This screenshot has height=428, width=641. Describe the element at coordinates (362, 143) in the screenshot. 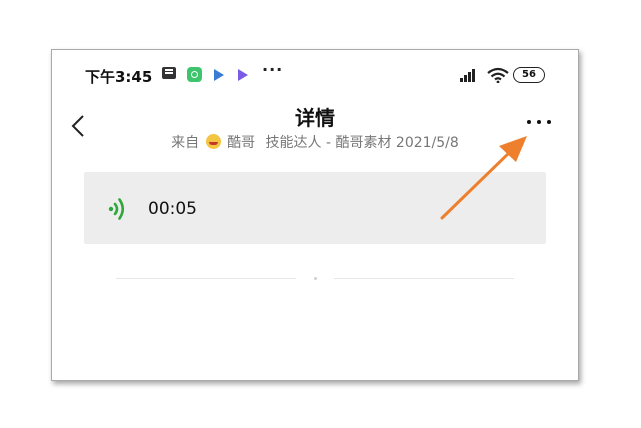

I see `source-meta: 技能达人 - 酷哥素材 2021/5/8` at that location.